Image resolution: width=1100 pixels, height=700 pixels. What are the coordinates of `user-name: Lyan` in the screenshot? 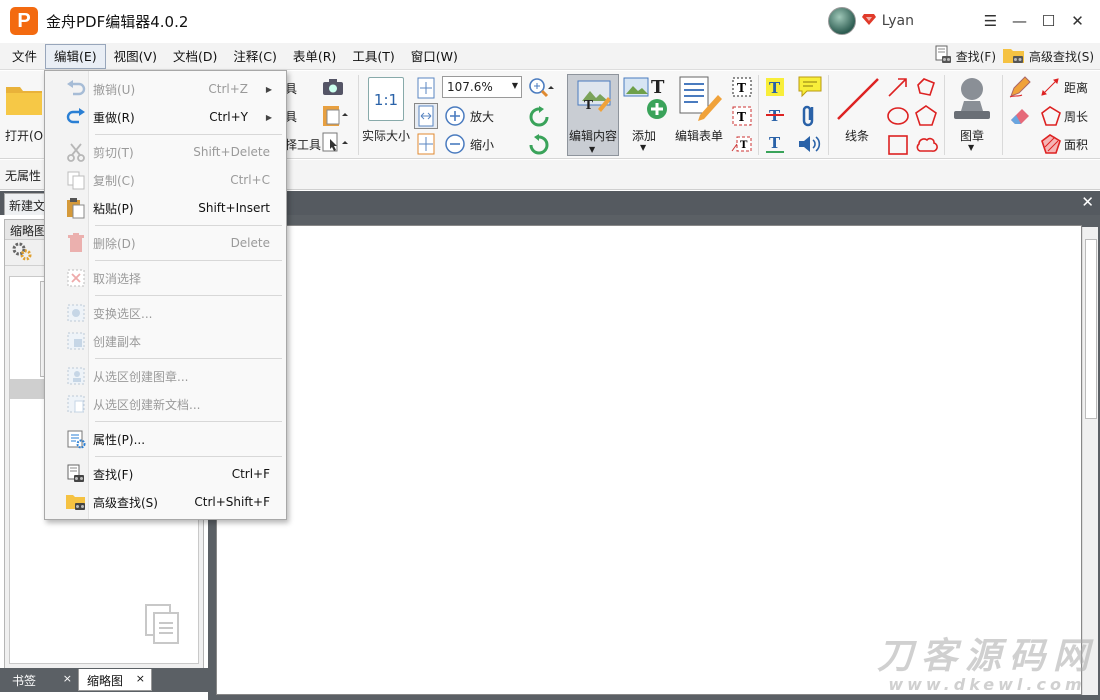 It's located at (898, 21).